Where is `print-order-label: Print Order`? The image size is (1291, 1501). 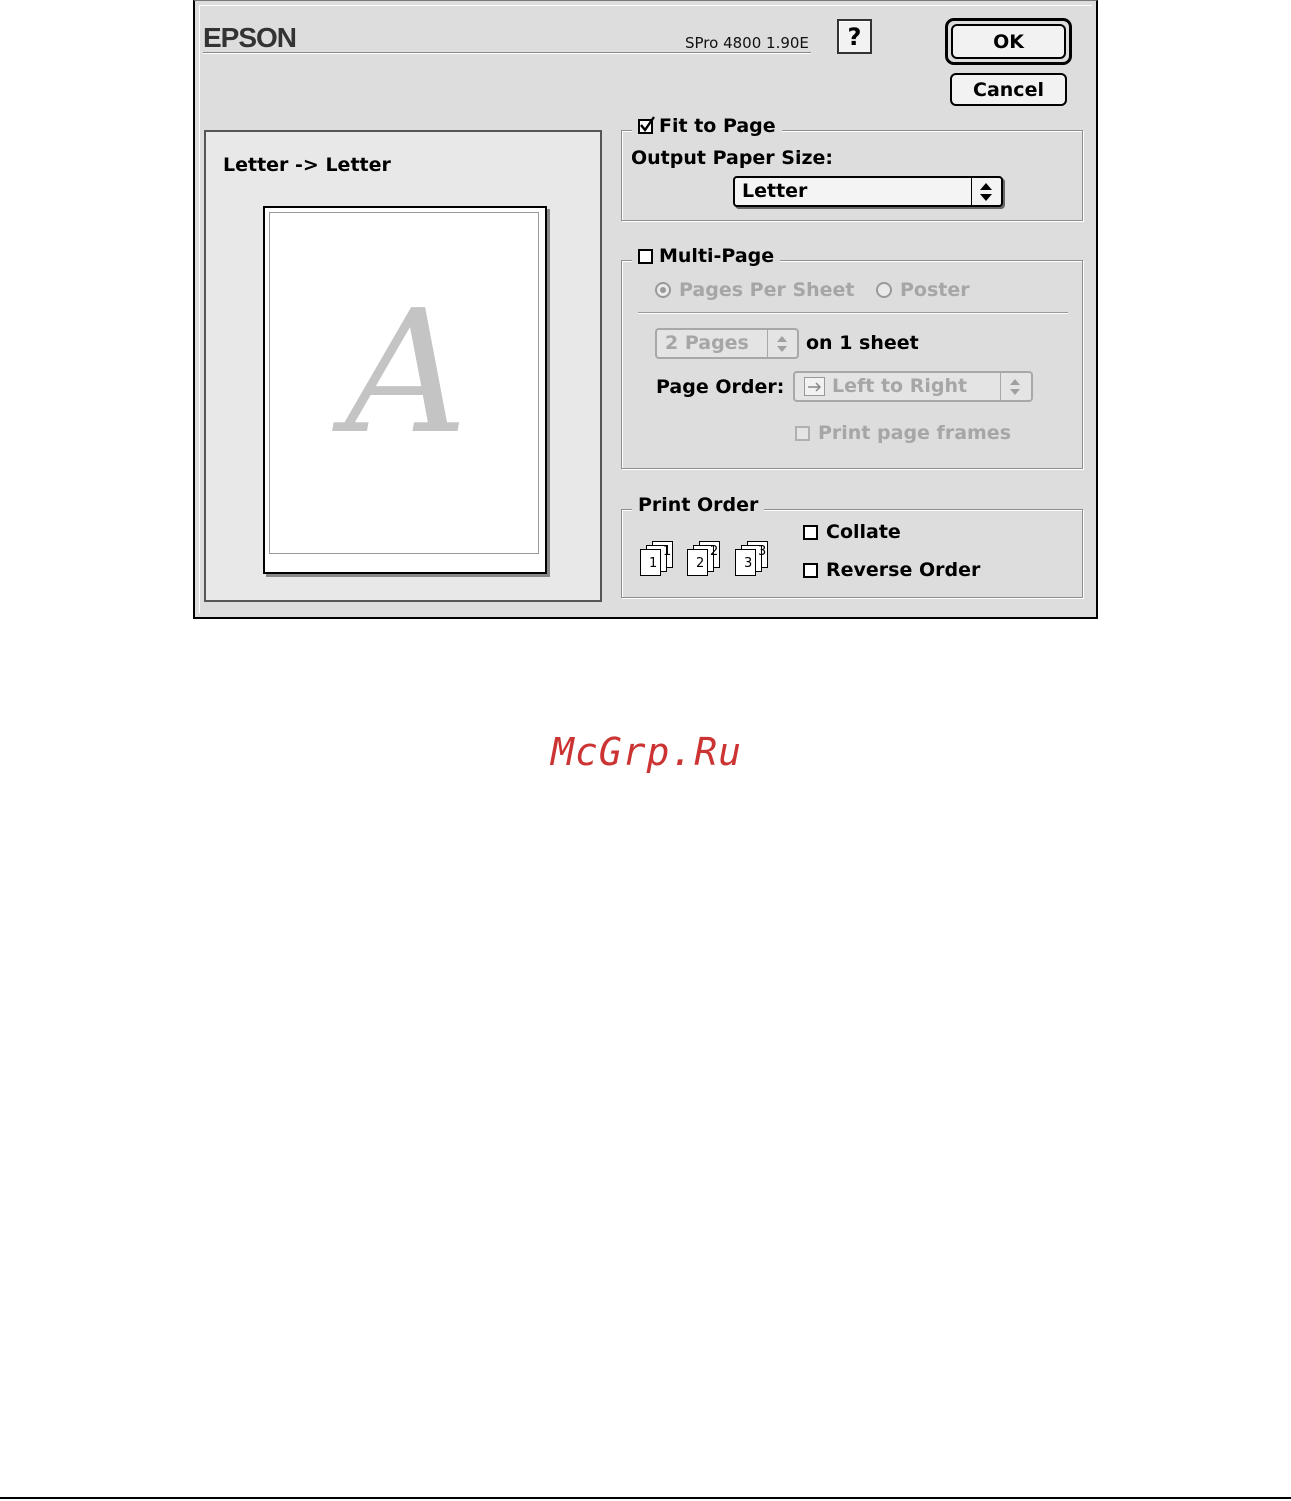 print-order-label: Print Order is located at coordinates (698, 505).